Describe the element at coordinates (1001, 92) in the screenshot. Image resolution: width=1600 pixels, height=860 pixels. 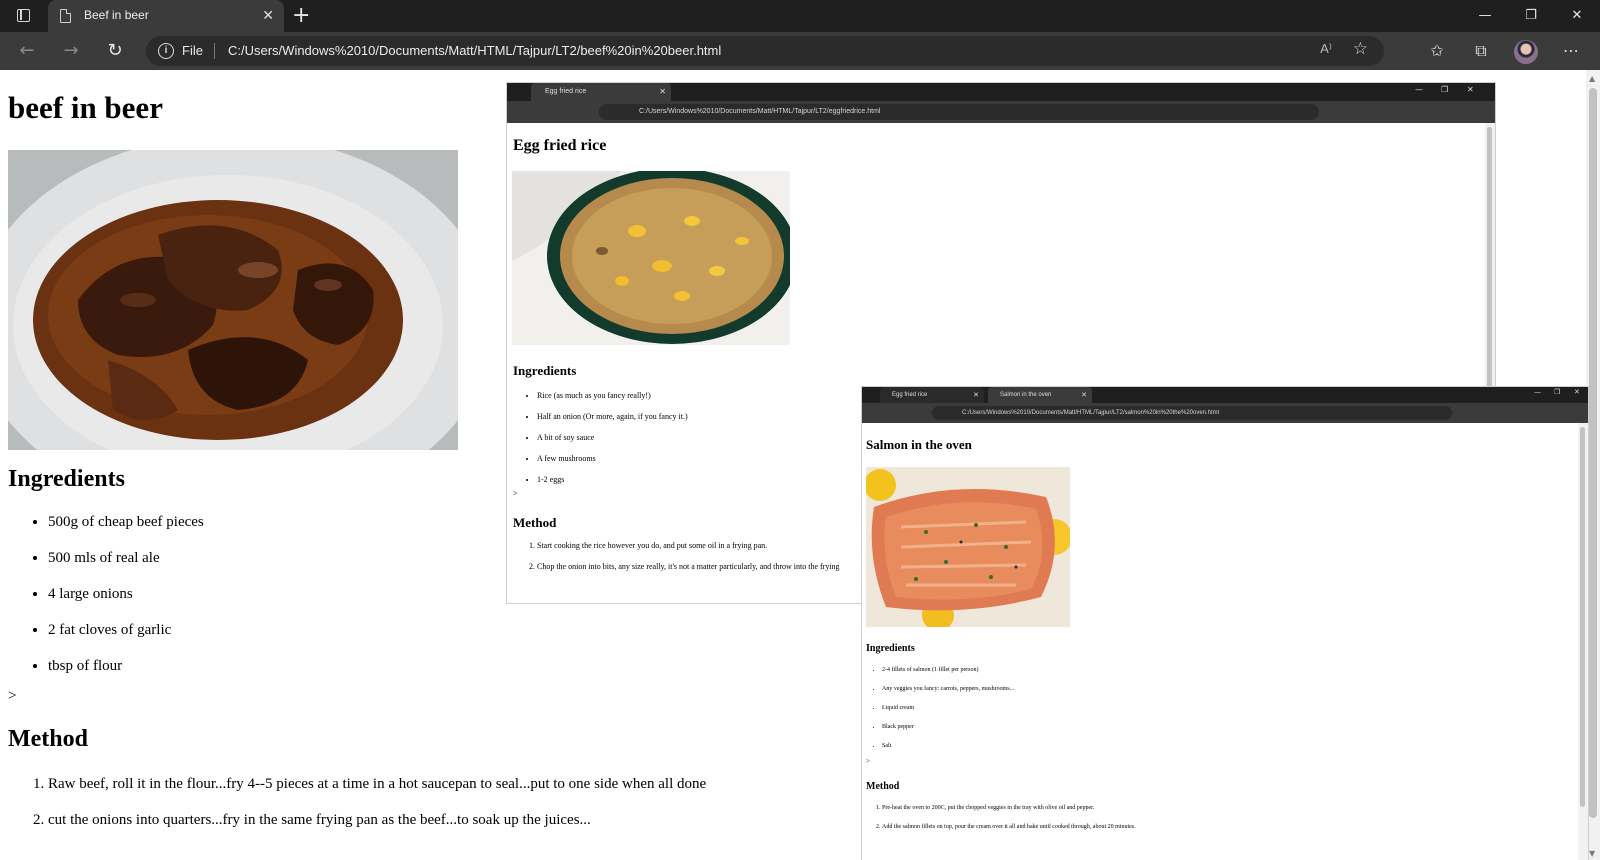
I see `embedded-tab-bar: Egg fried rice ✕ — ❐ ✕` at that location.